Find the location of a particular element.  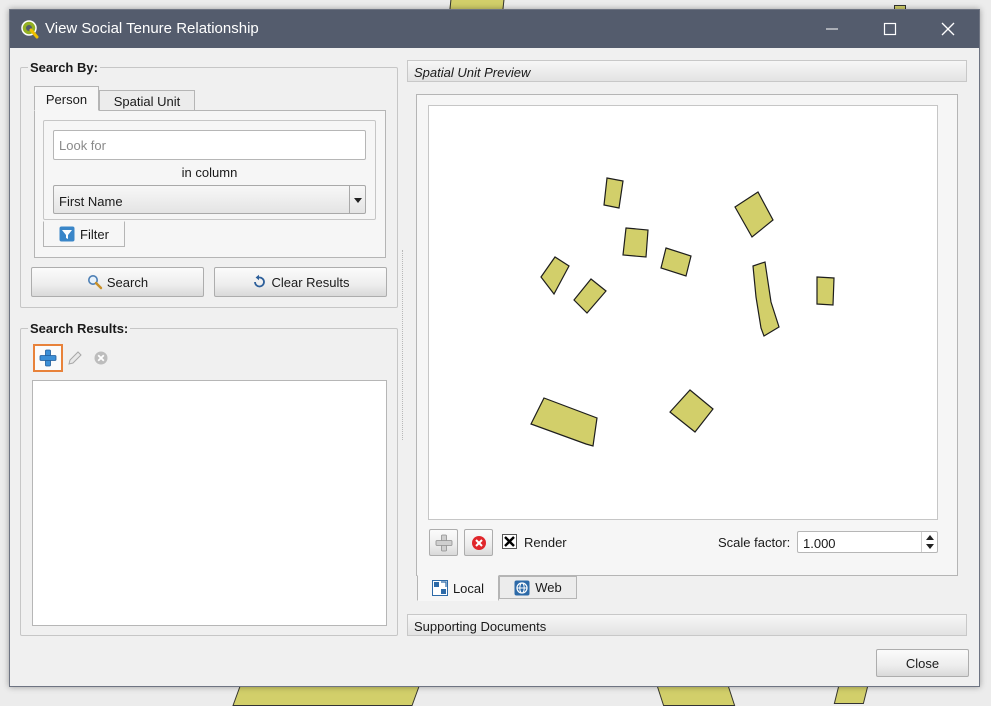

add-spatial-unit-button is located at coordinates (443, 542).